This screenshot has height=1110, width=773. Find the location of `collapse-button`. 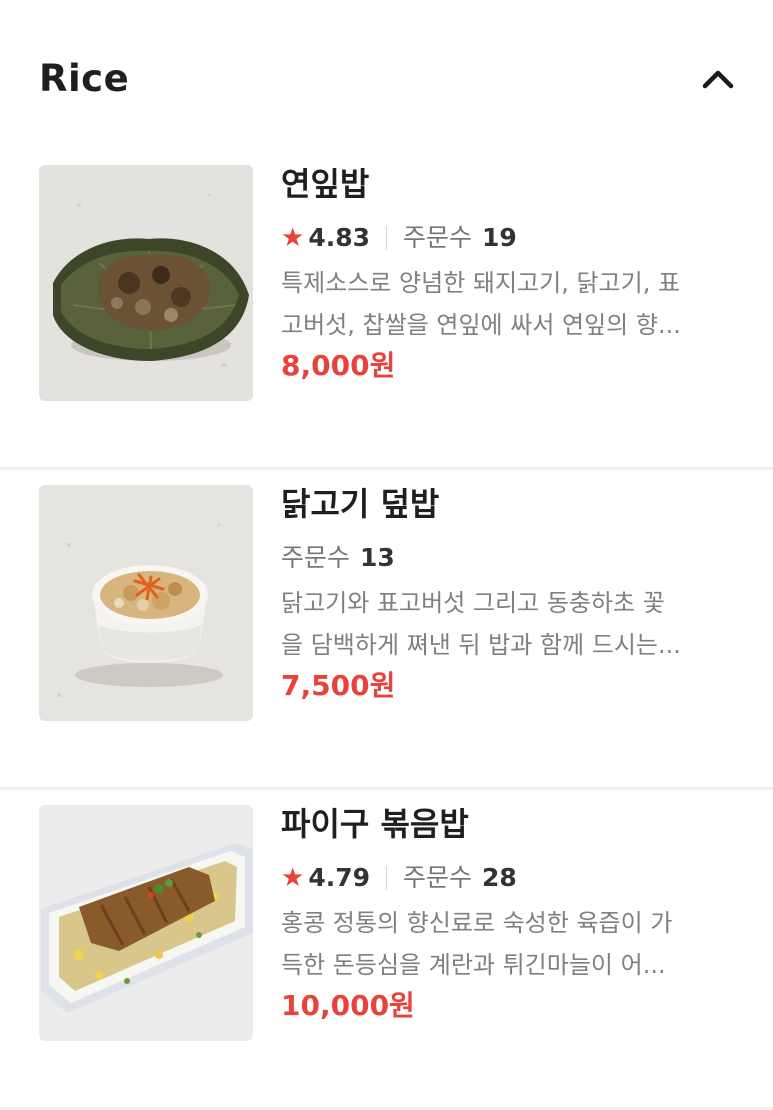

collapse-button is located at coordinates (718, 80).